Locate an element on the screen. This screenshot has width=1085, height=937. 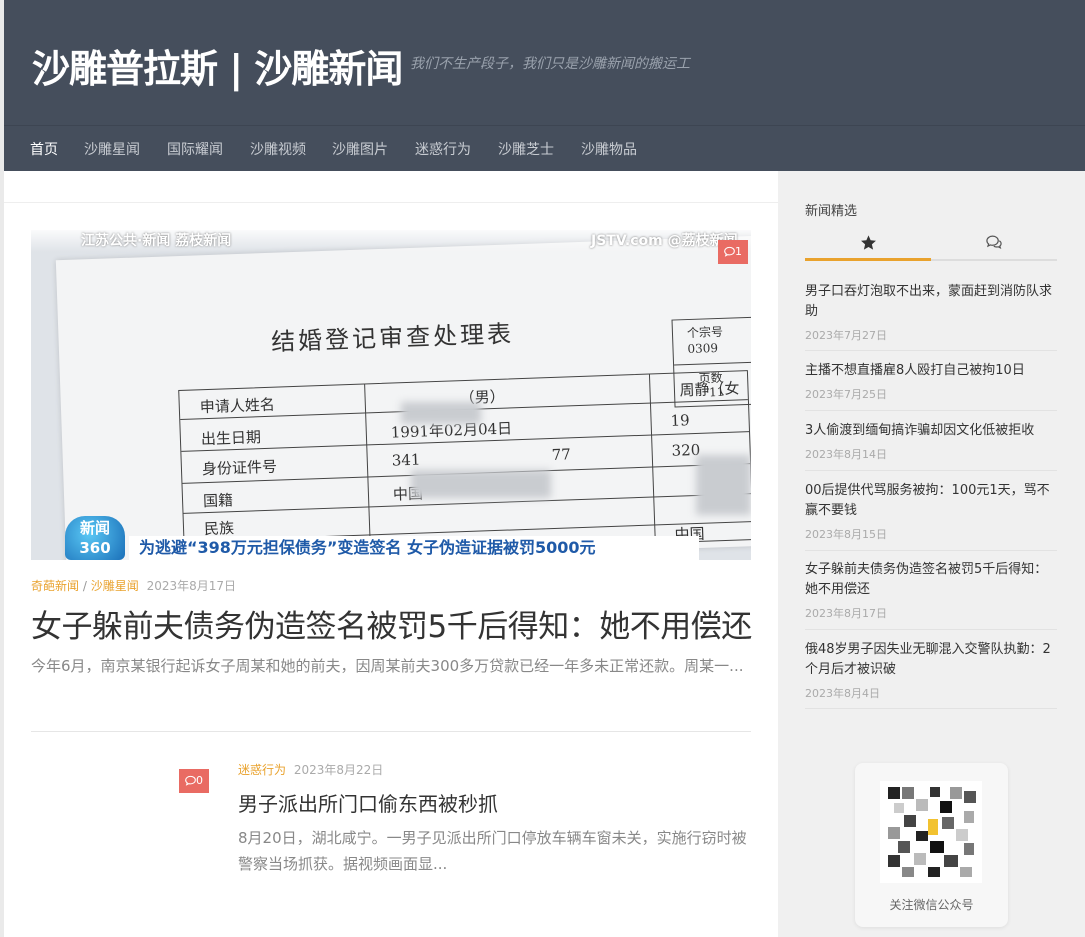
main-nav: 首页 沙雕星闻 国际耀闻 沙雕视频 沙雕图片 迷惑行为 沙雕芝士 沙雕物品 is located at coordinates (544, 148).